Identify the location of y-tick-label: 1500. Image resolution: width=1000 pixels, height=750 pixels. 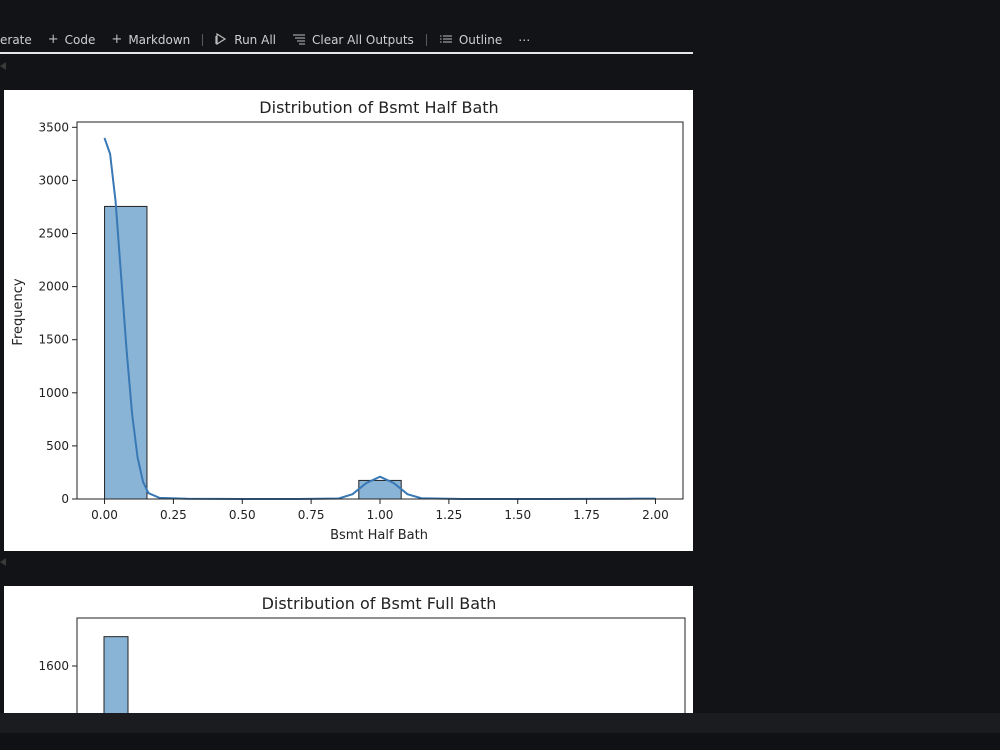
(53, 340).